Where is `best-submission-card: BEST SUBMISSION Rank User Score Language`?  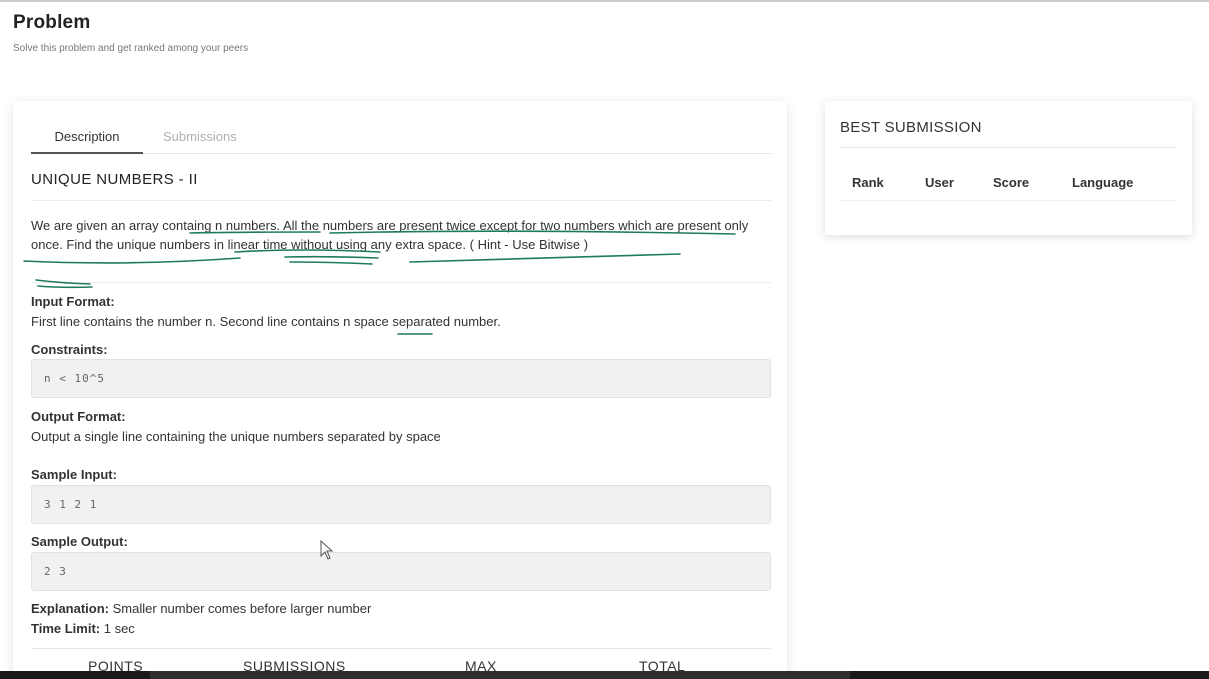 best-submission-card: BEST SUBMISSION Rank User Score Language is located at coordinates (1008, 168).